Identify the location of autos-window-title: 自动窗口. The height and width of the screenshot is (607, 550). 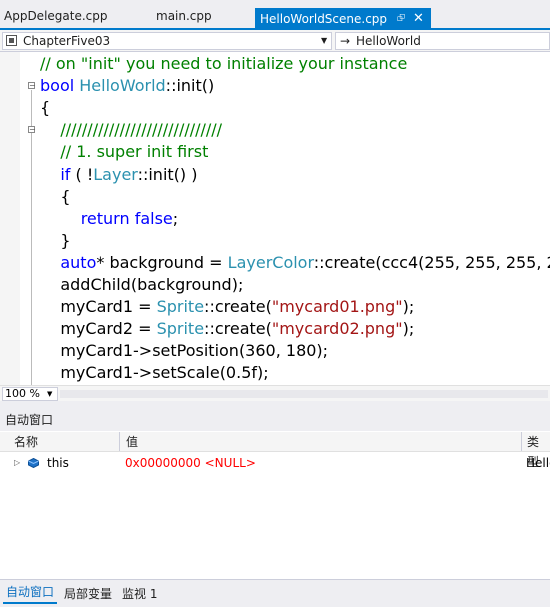
(275, 420).